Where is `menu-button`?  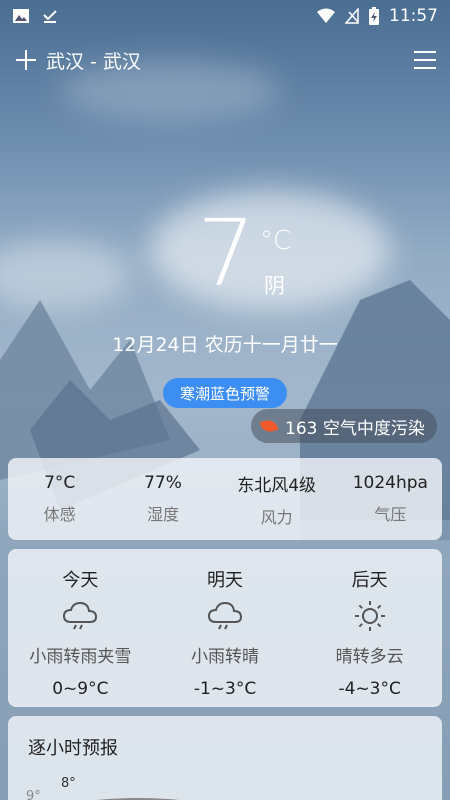 menu-button is located at coordinates (425, 60).